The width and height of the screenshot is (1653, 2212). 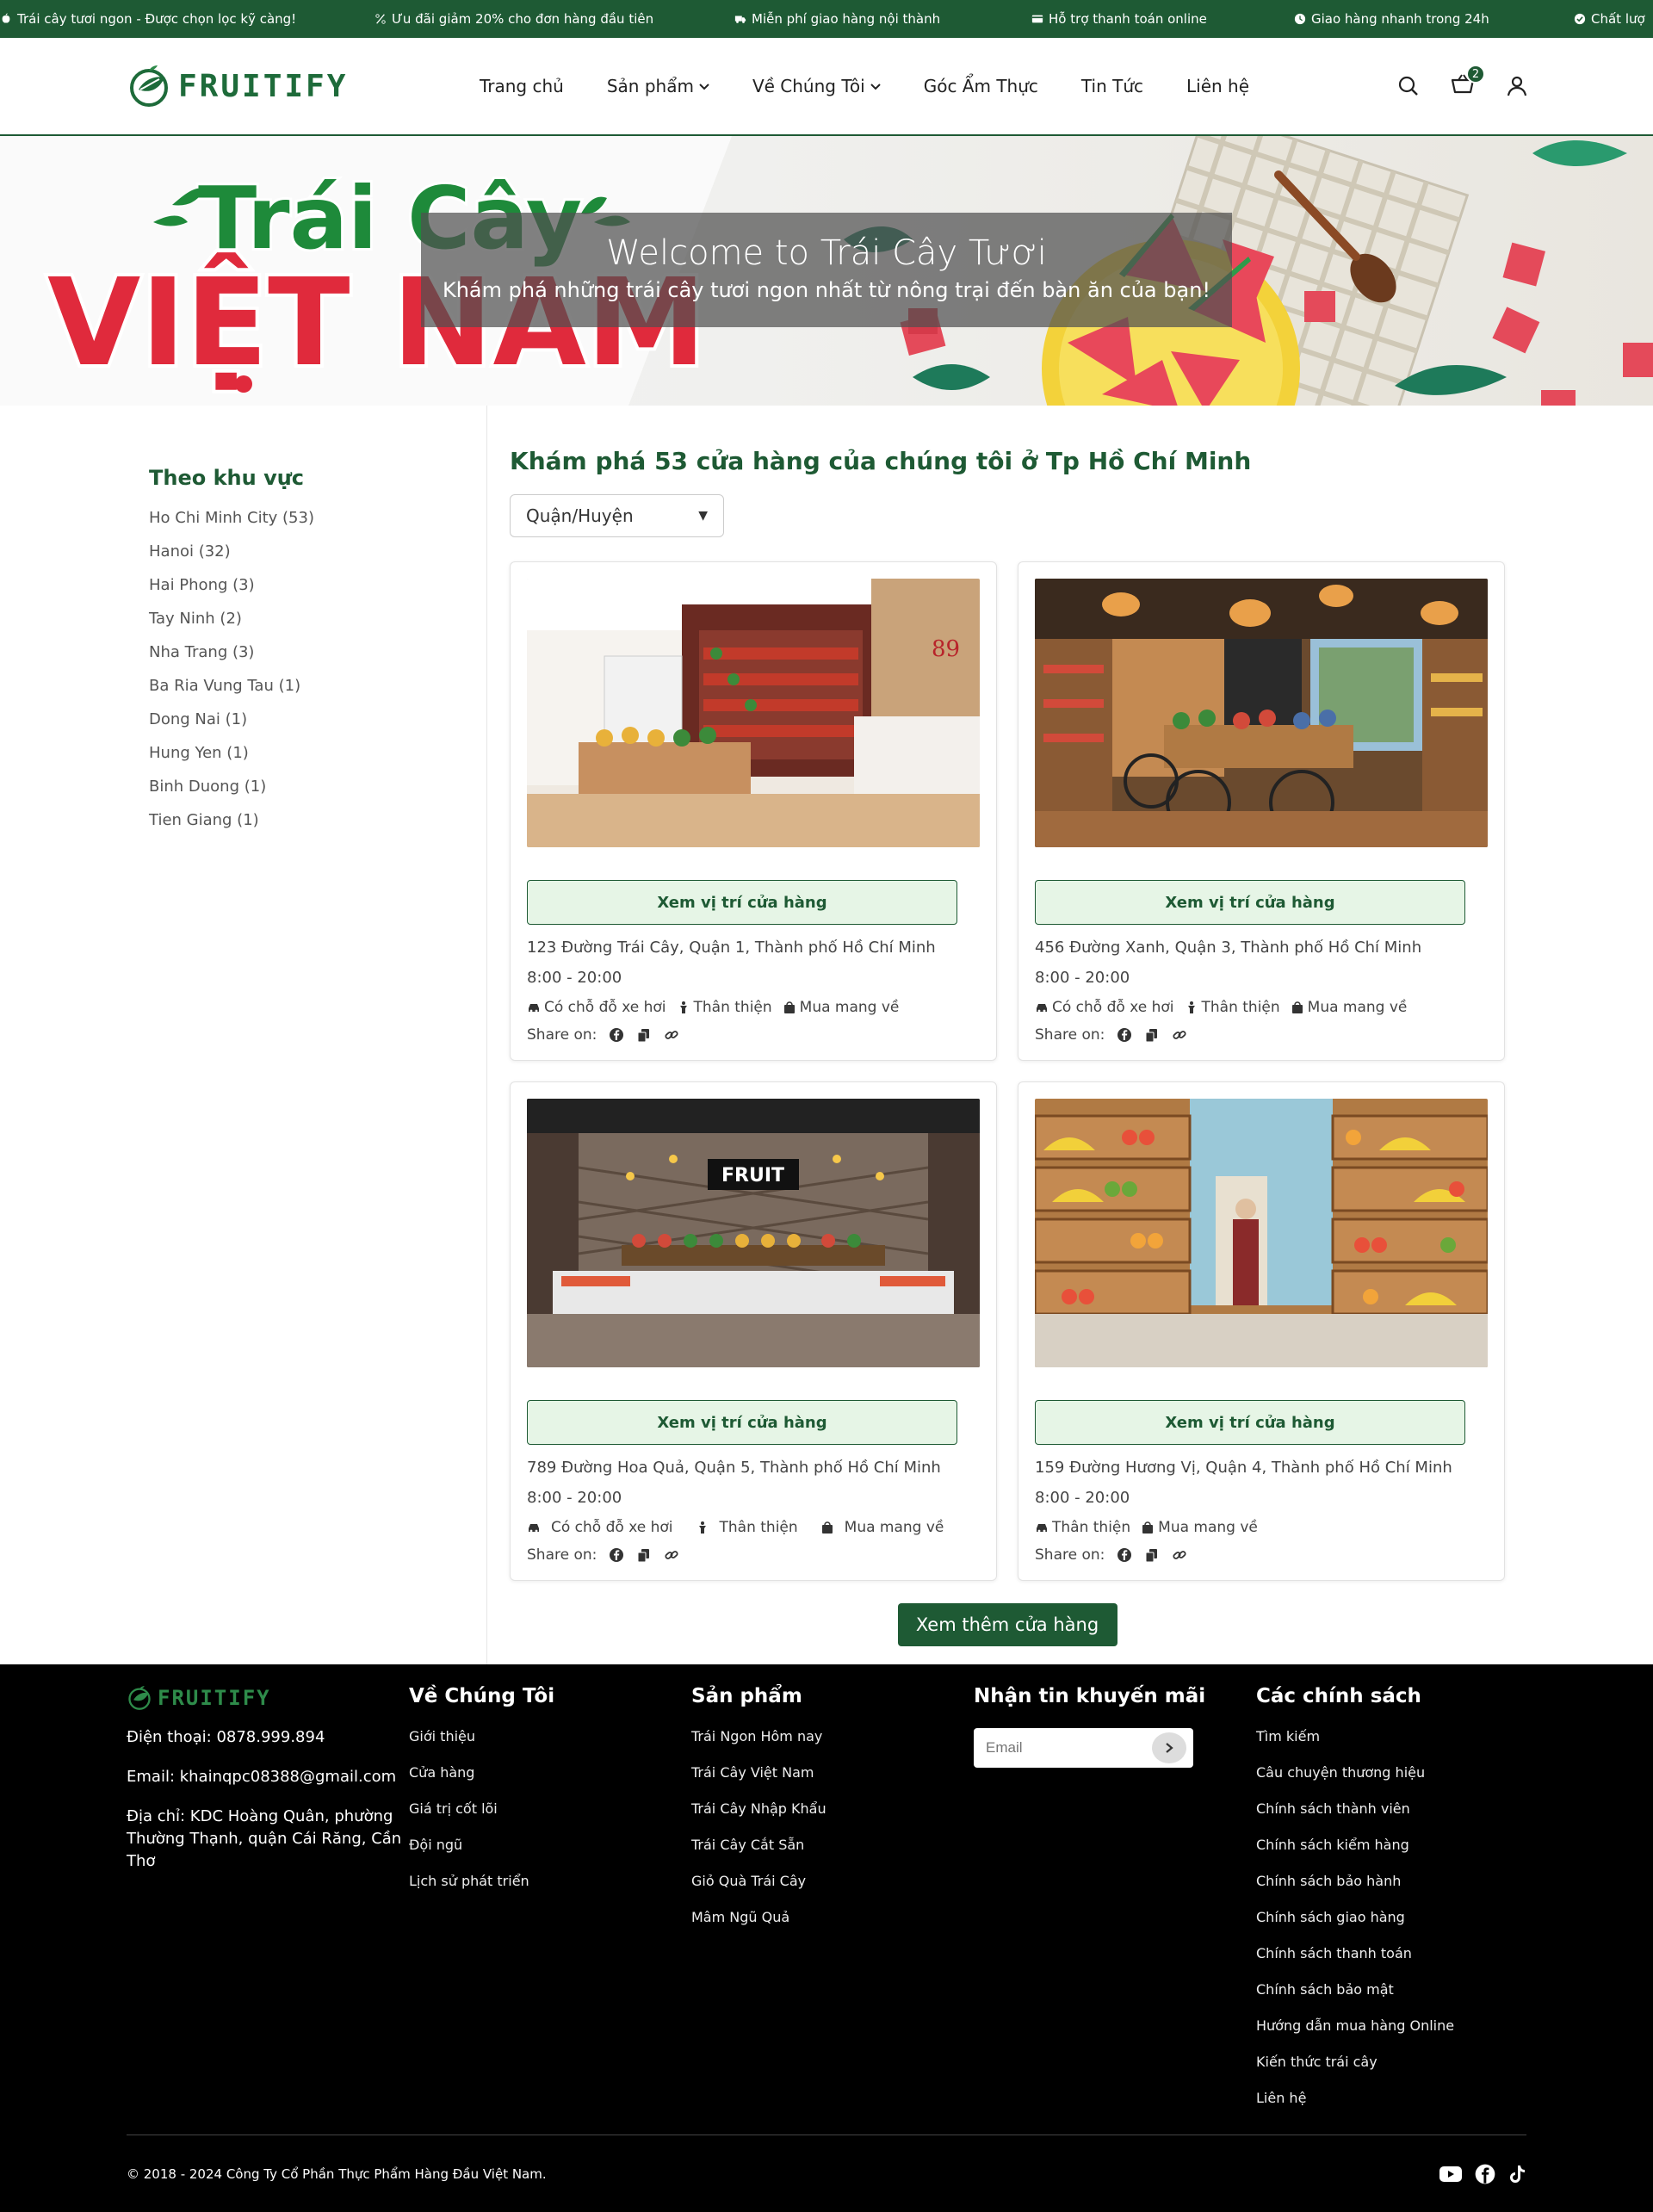 I want to click on more-wrap: Xem thêm cửa hàng, so click(x=1008, y=1624).